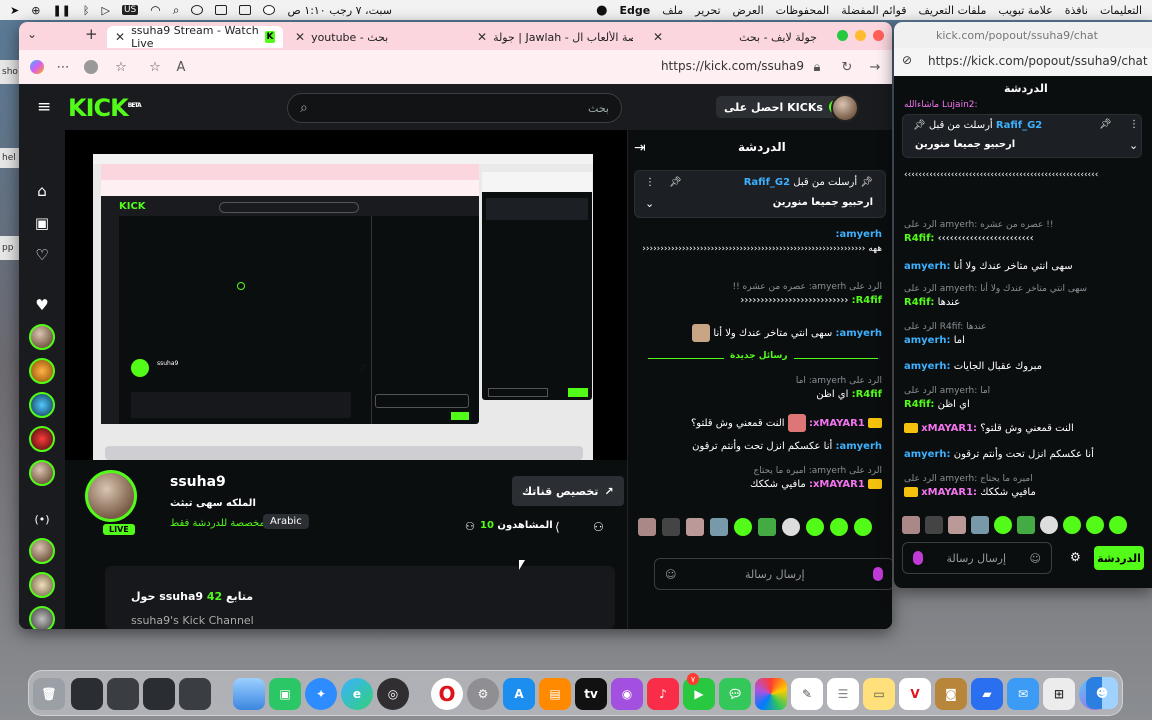  Describe the element at coordinates (732, 66) in the screenshot. I see `url-field: https://kick.com/ssuha9` at that location.